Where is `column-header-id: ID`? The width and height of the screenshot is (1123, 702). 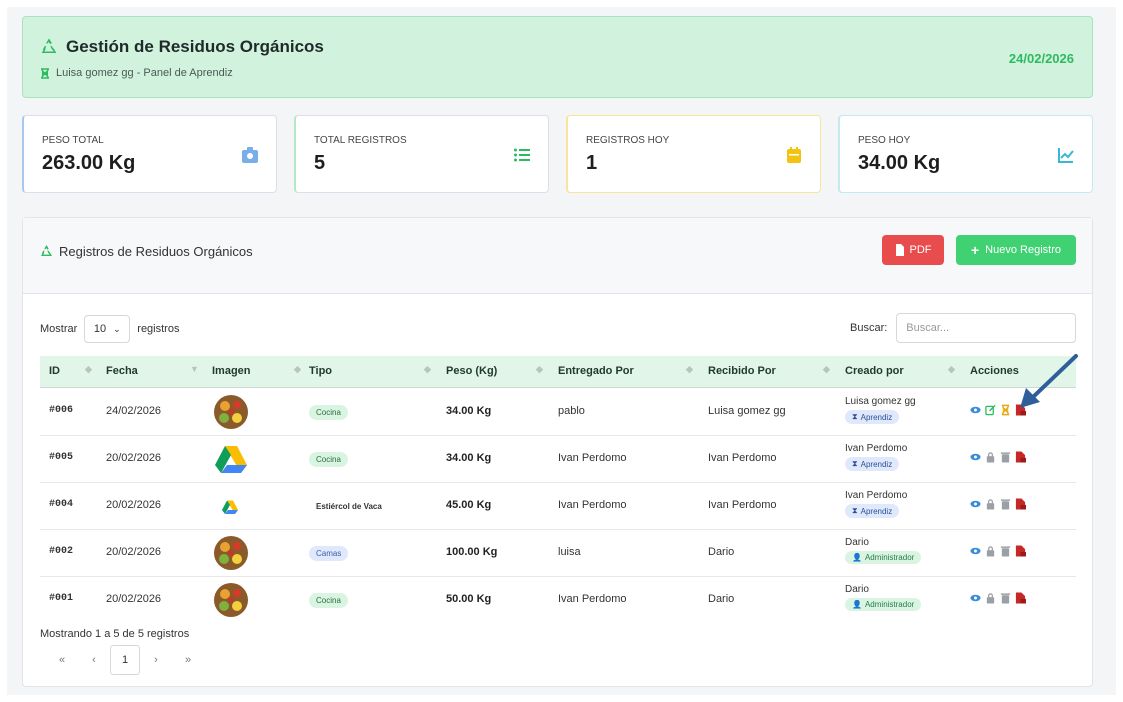
column-header-id: ID is located at coordinates (54, 371).